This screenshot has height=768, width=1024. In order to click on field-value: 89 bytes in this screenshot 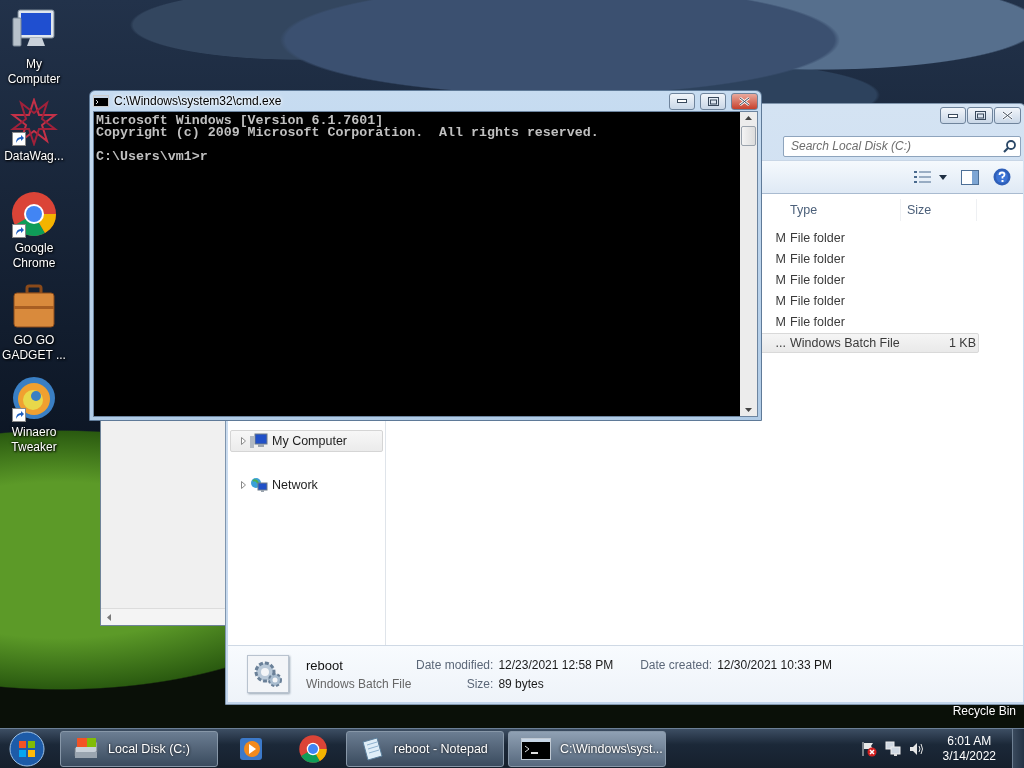, I will do `click(521, 683)`.